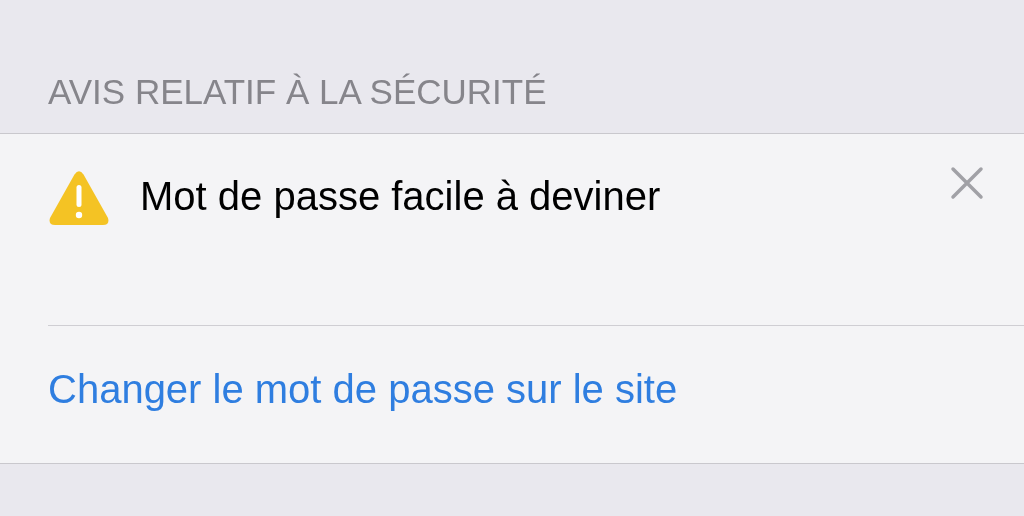  Describe the element at coordinates (79, 198) in the screenshot. I see `warning-icon` at that location.